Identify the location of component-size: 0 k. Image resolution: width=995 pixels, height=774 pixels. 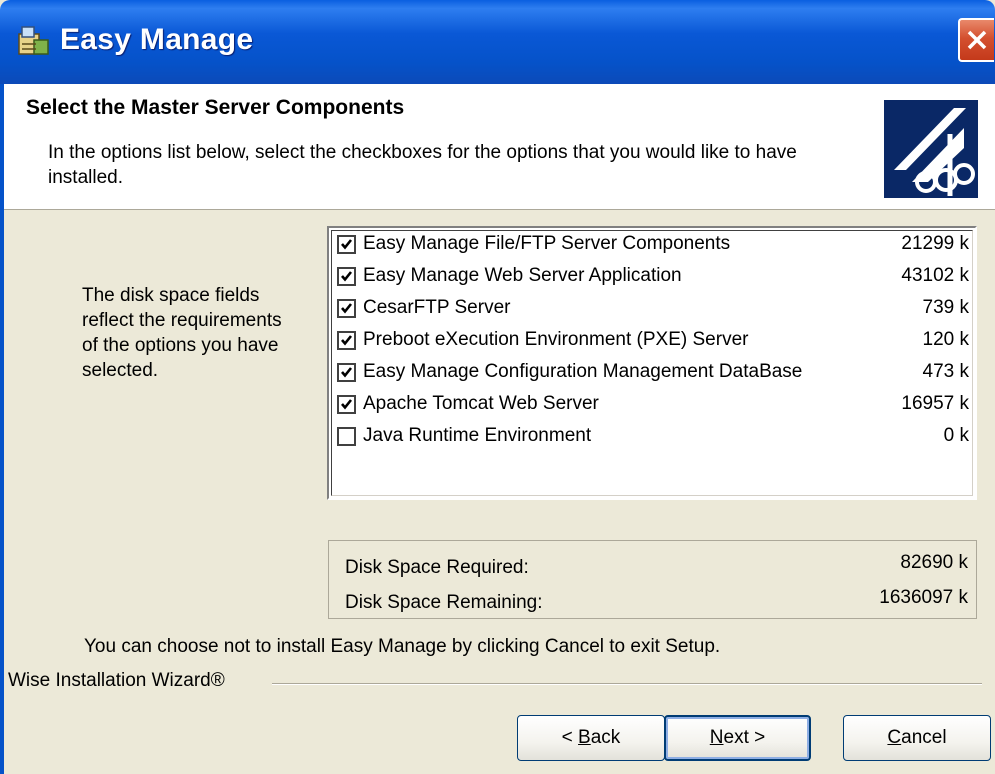
(956, 435).